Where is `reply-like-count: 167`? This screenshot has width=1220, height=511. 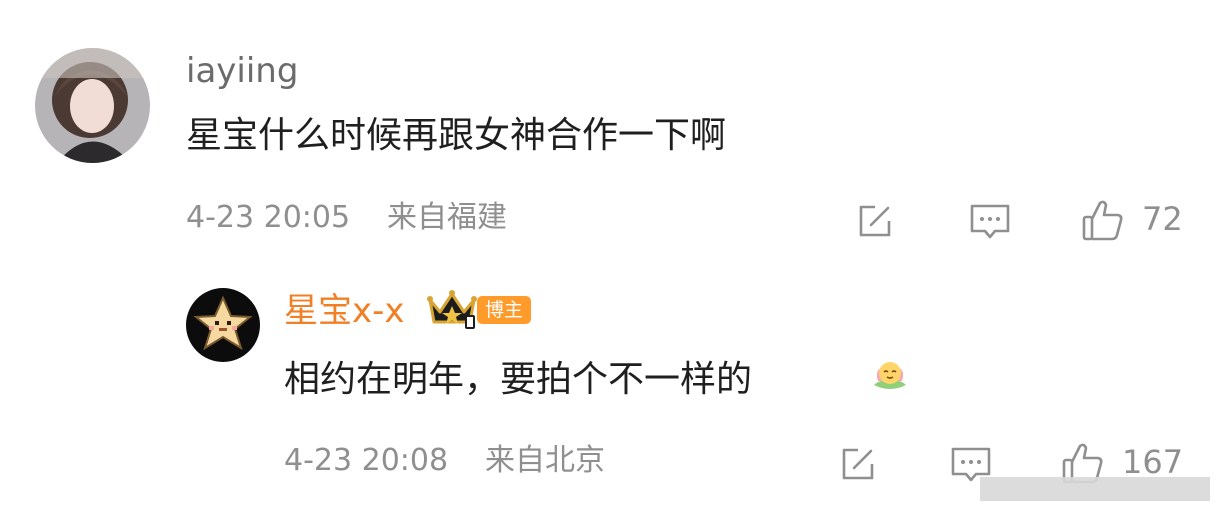
reply-like-count: 167 is located at coordinates (1153, 462).